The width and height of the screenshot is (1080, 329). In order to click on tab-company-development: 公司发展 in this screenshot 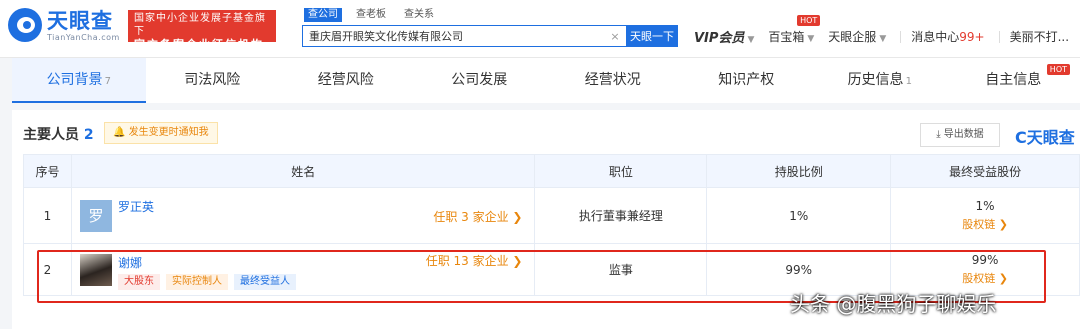, I will do `click(480, 80)`.